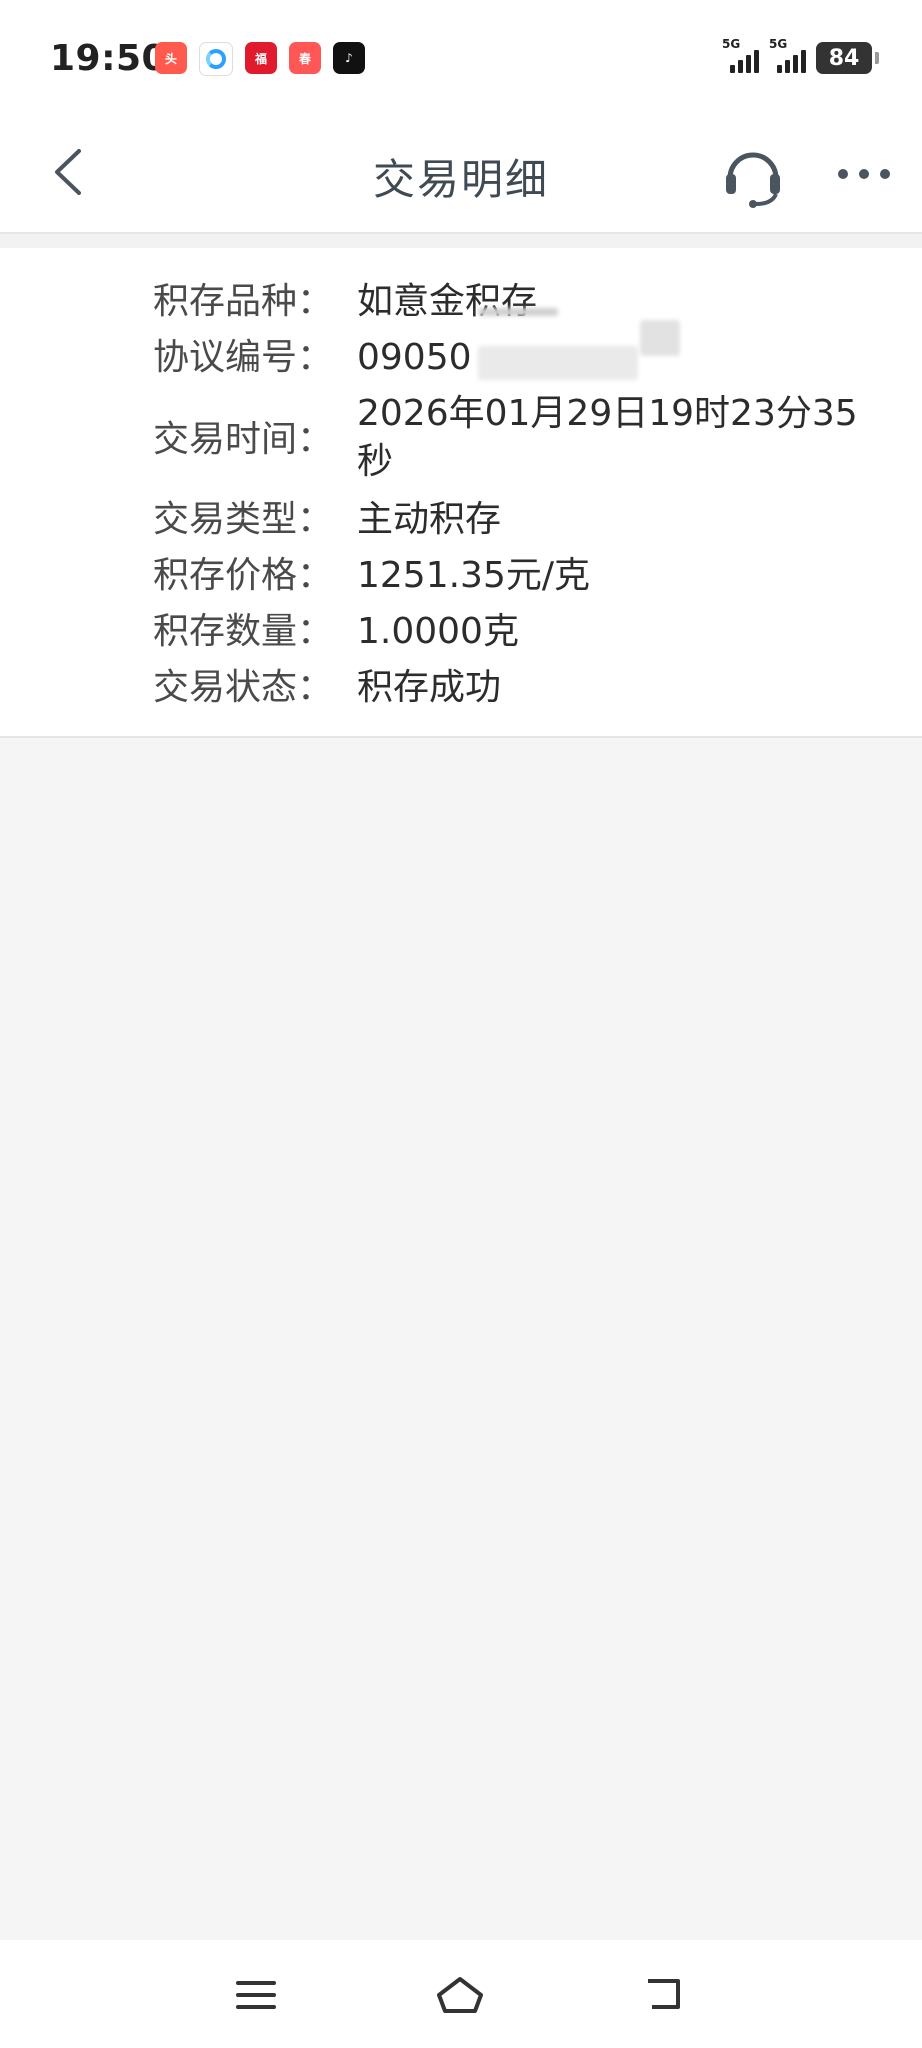 The height and width of the screenshot is (2048, 922). I want to click on detail-value: 1251.35元/克, so click(473, 575).